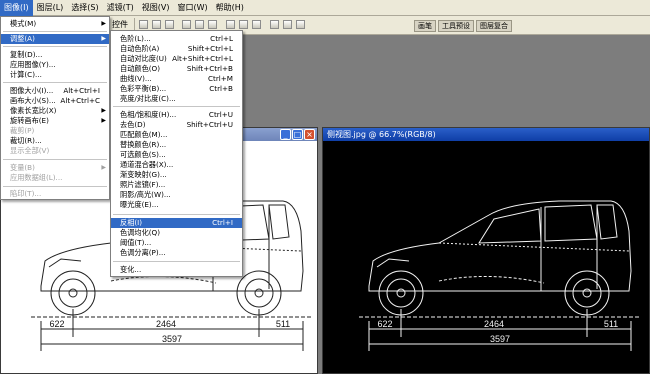  I want to click on menu-item-label: 像素长宽比(X), so click(33, 110).